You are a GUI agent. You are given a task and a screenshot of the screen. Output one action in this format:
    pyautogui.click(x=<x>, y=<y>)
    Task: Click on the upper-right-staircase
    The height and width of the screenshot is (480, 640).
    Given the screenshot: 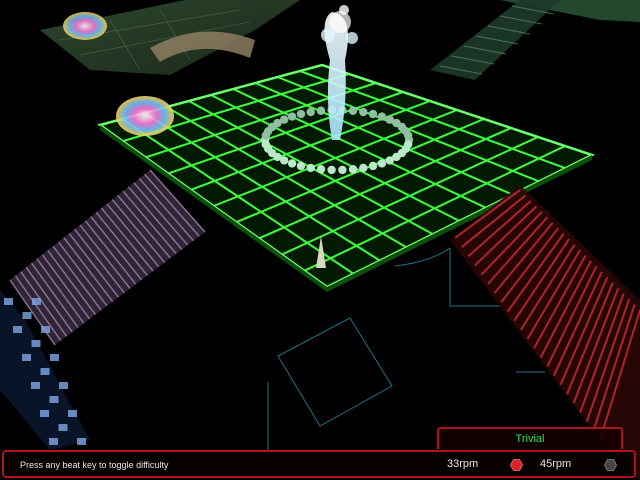 What is the action you would take?
    pyautogui.click(x=535, y=40)
    